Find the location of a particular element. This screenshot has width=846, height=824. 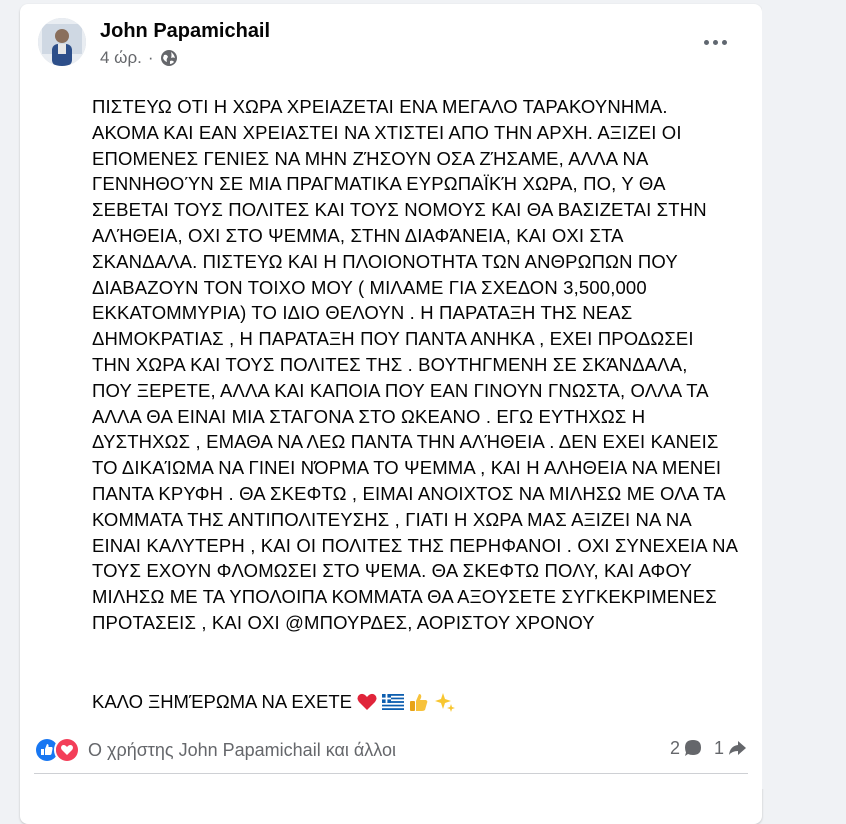

greek-flag-emoji-icon is located at coordinates (393, 702).